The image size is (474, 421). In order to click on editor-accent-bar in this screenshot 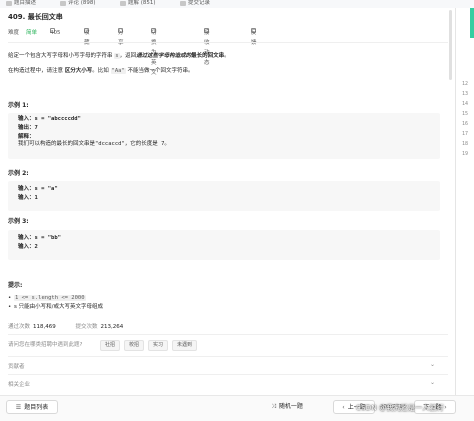, I will do `click(472, 23)`.